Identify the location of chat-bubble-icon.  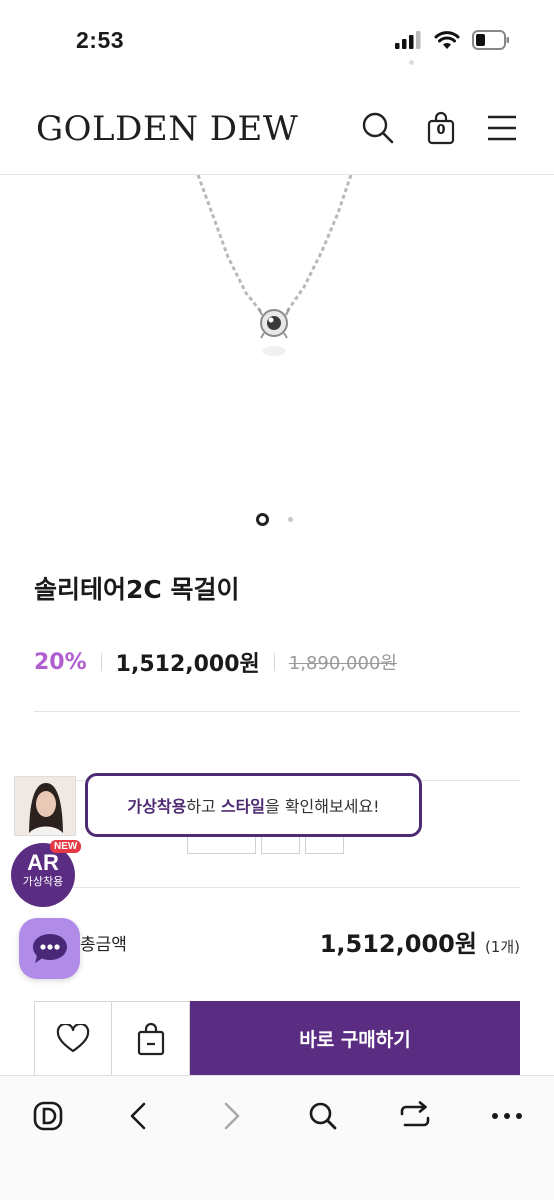
(49, 948).